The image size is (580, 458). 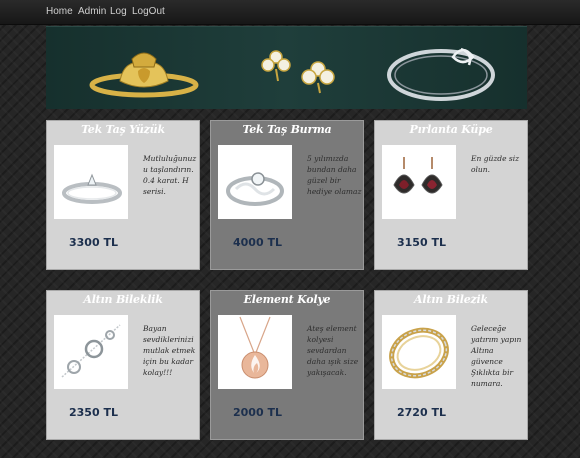 What do you see at coordinates (421, 242) in the screenshot?
I see `product-price: 3150 TL` at bounding box center [421, 242].